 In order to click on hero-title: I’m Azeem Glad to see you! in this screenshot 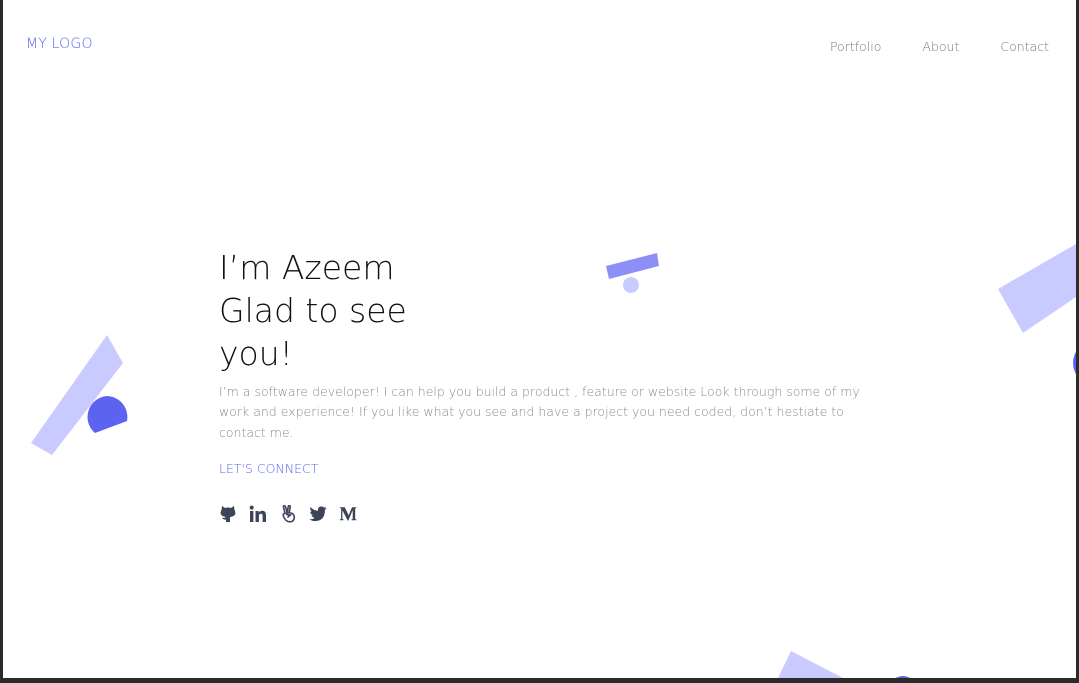, I will do `click(313, 310)`.